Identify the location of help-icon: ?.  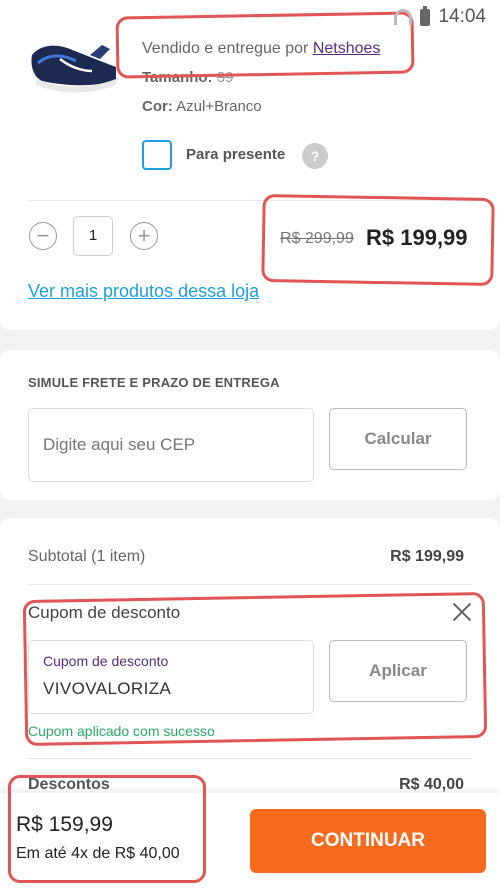
(315, 156).